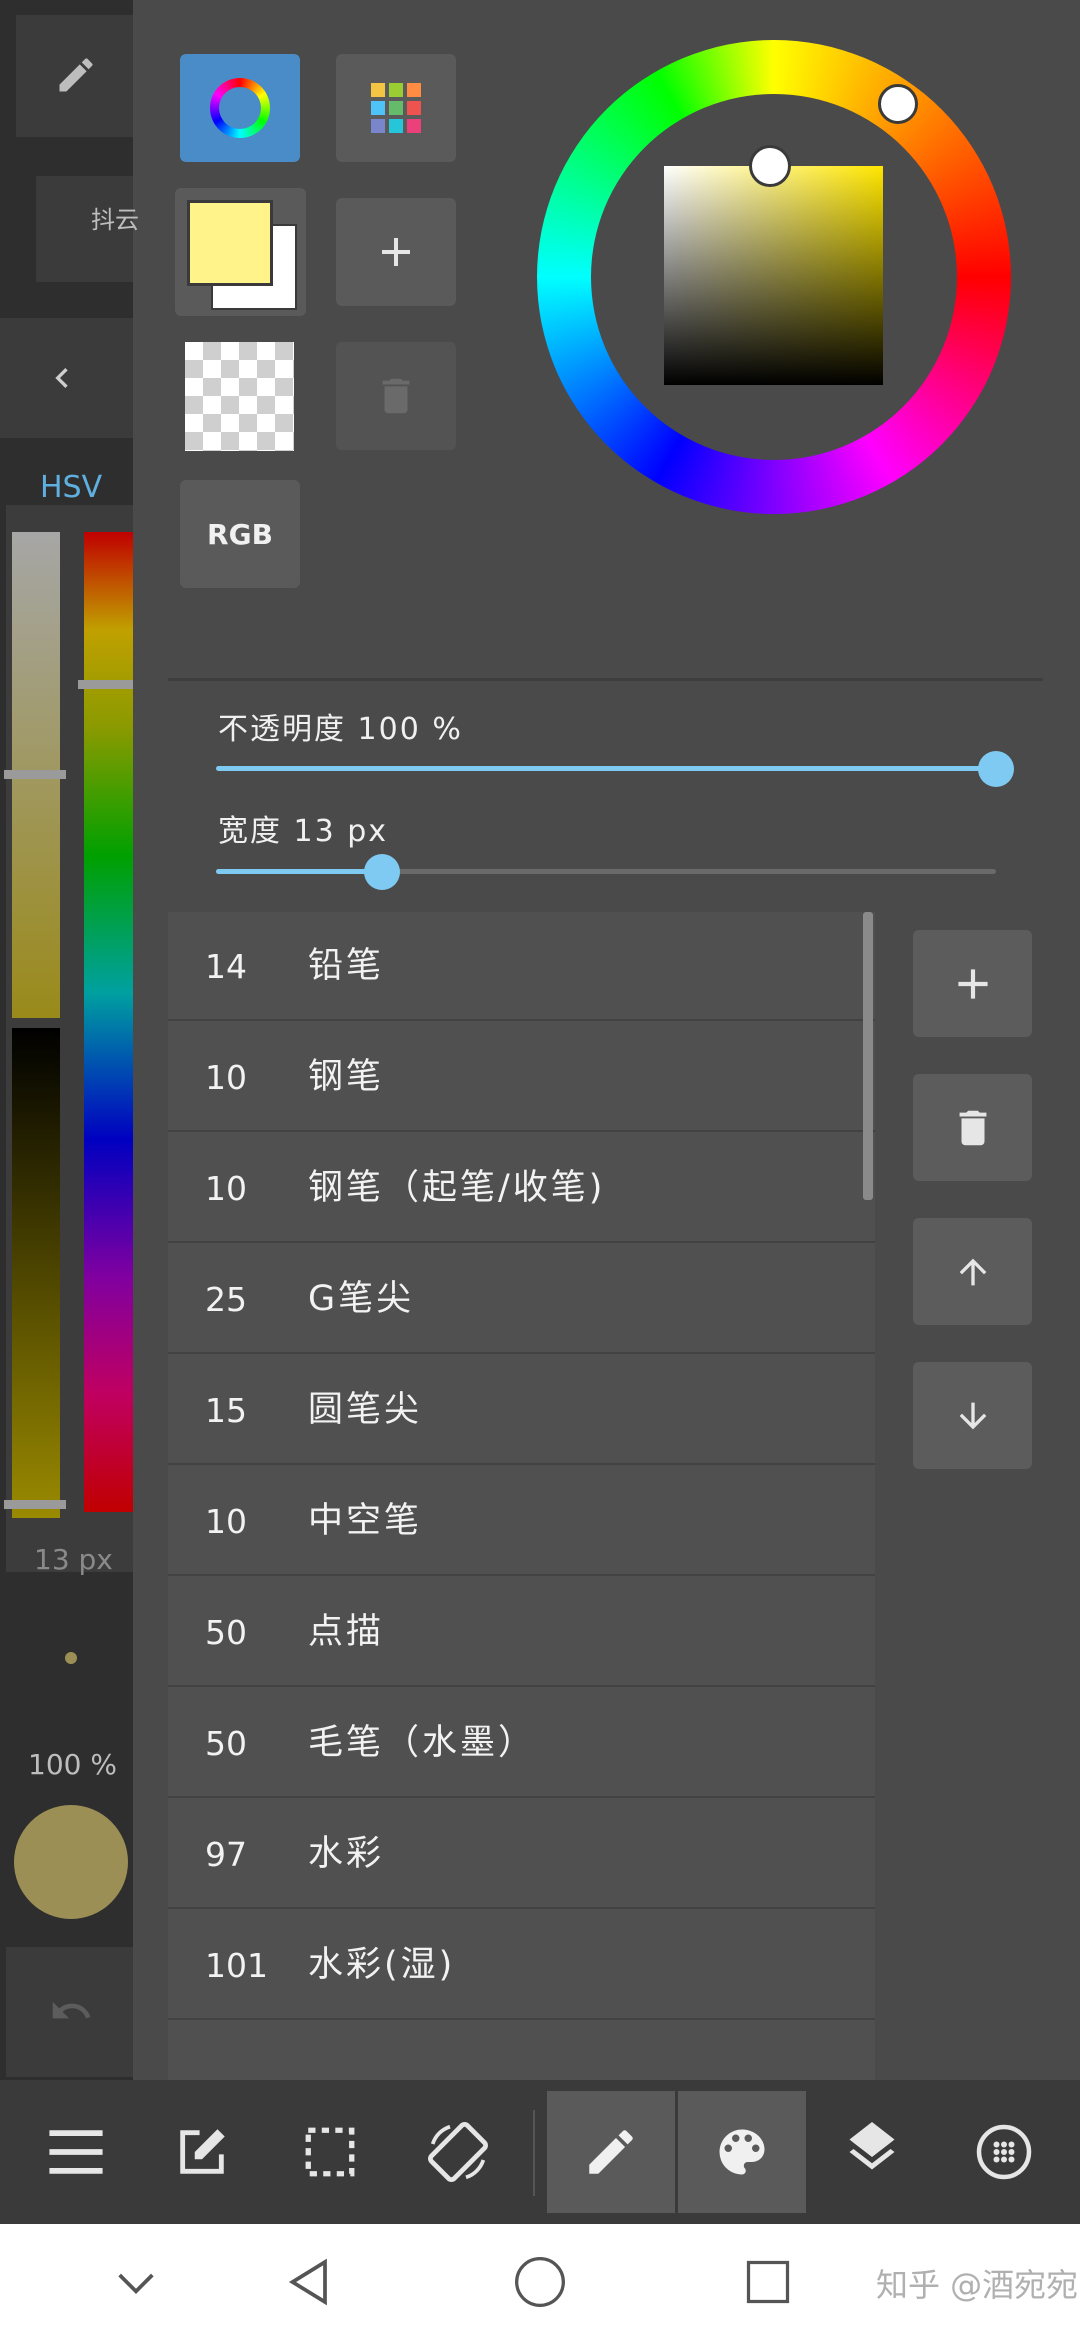 Image resolution: width=1080 pixels, height=2340 pixels. I want to click on value-handle, so click(35, 1504).